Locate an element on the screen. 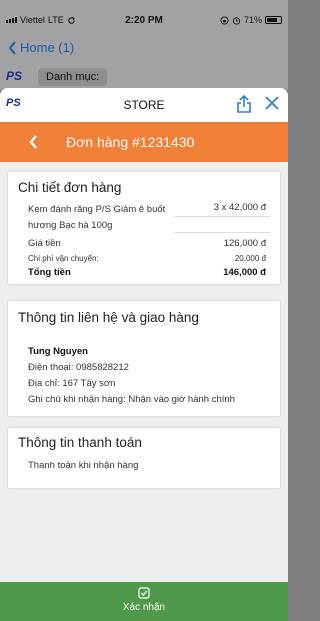  home-back-link: Home (1) is located at coordinates (41, 47).